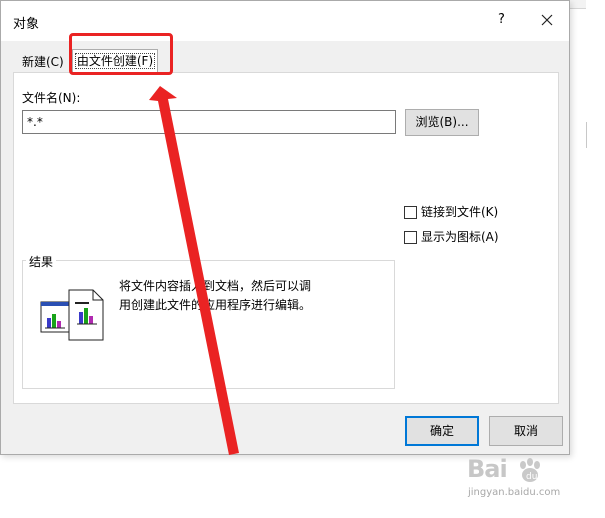  I want to click on annotation-arrow, so click(194, 270).